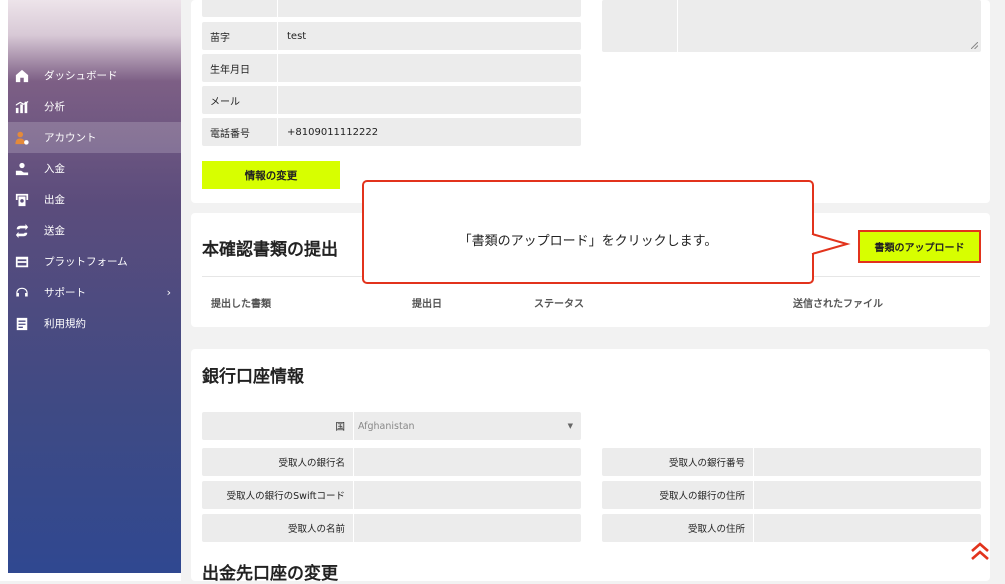 Image resolution: width=1005 pixels, height=584 pixels. Describe the element at coordinates (716, 529) in the screenshot. I see `field-label: 受取人の住所` at that location.